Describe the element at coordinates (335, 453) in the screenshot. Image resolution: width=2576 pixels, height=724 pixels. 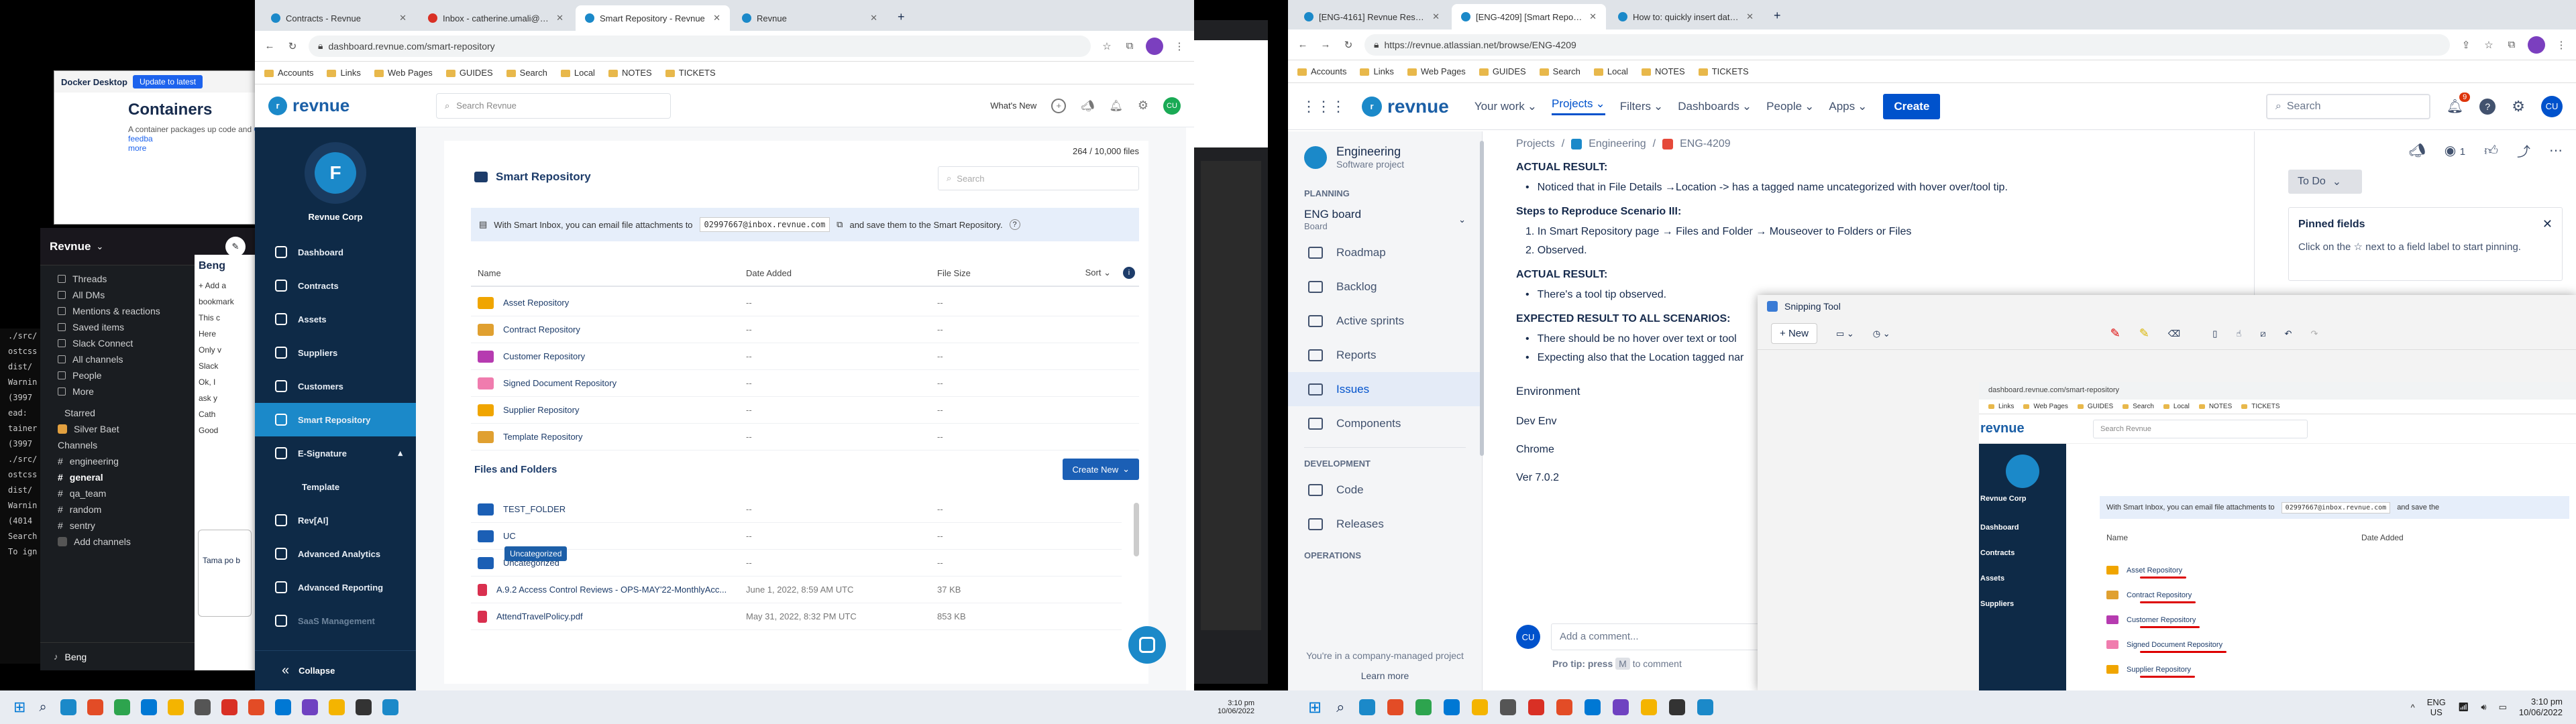
I see `sidebar-item: E-Signature ▴` at that location.